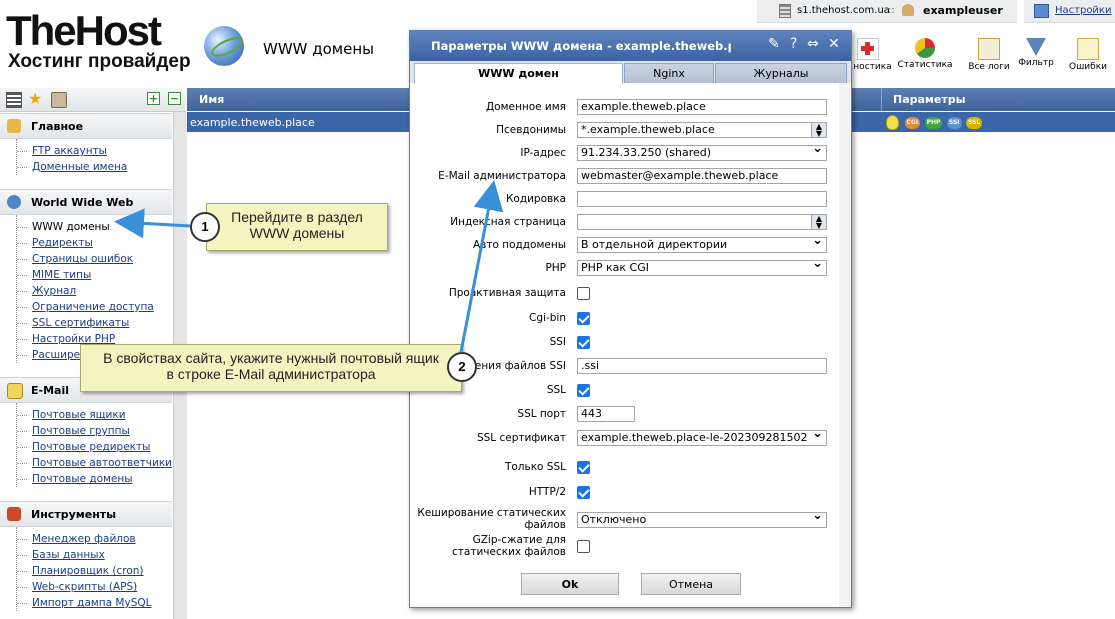 The image size is (1115, 619). What do you see at coordinates (702, 199) in the screenshot?
I see `charset-input` at bounding box center [702, 199].